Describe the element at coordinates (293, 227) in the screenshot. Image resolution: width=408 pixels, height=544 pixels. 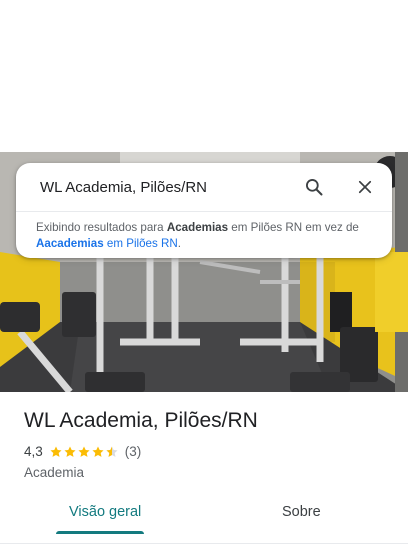
I see `notice-middle: em Pilões RN em vez de` at that location.